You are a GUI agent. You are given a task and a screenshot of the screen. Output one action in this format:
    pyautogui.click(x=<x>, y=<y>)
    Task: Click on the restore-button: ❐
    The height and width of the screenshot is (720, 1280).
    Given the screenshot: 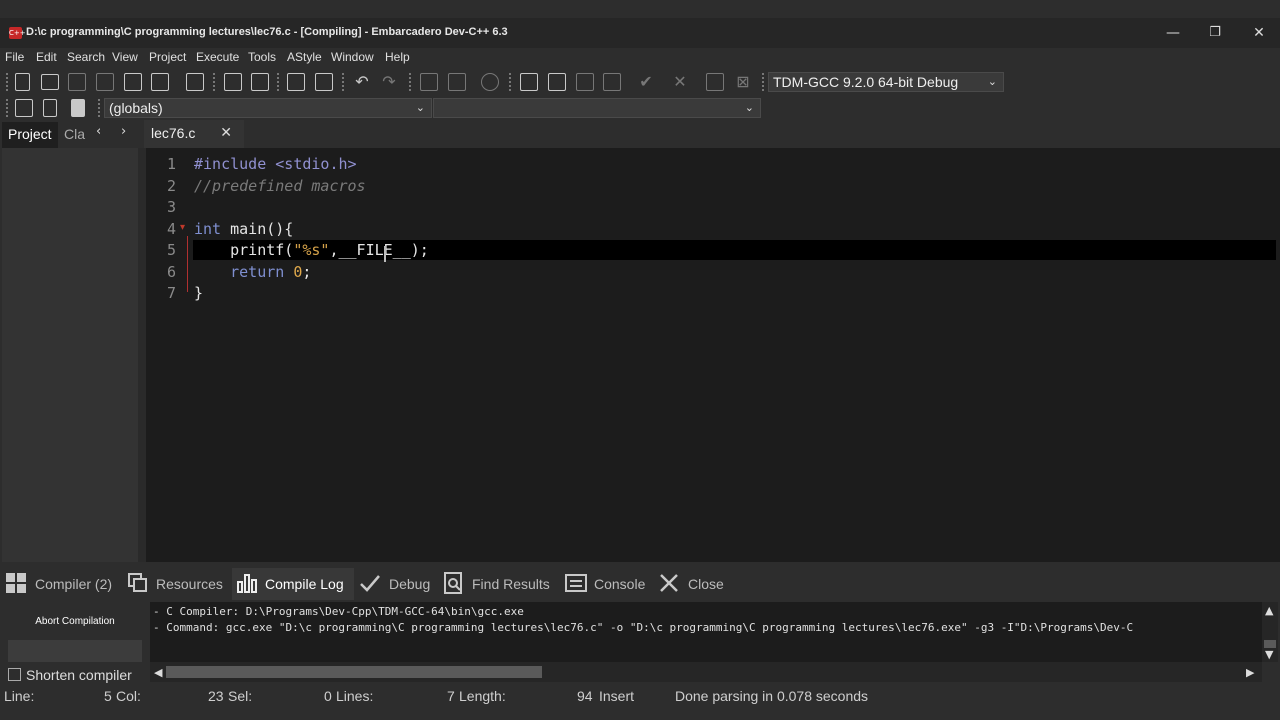 What is the action you would take?
    pyautogui.click(x=1215, y=33)
    